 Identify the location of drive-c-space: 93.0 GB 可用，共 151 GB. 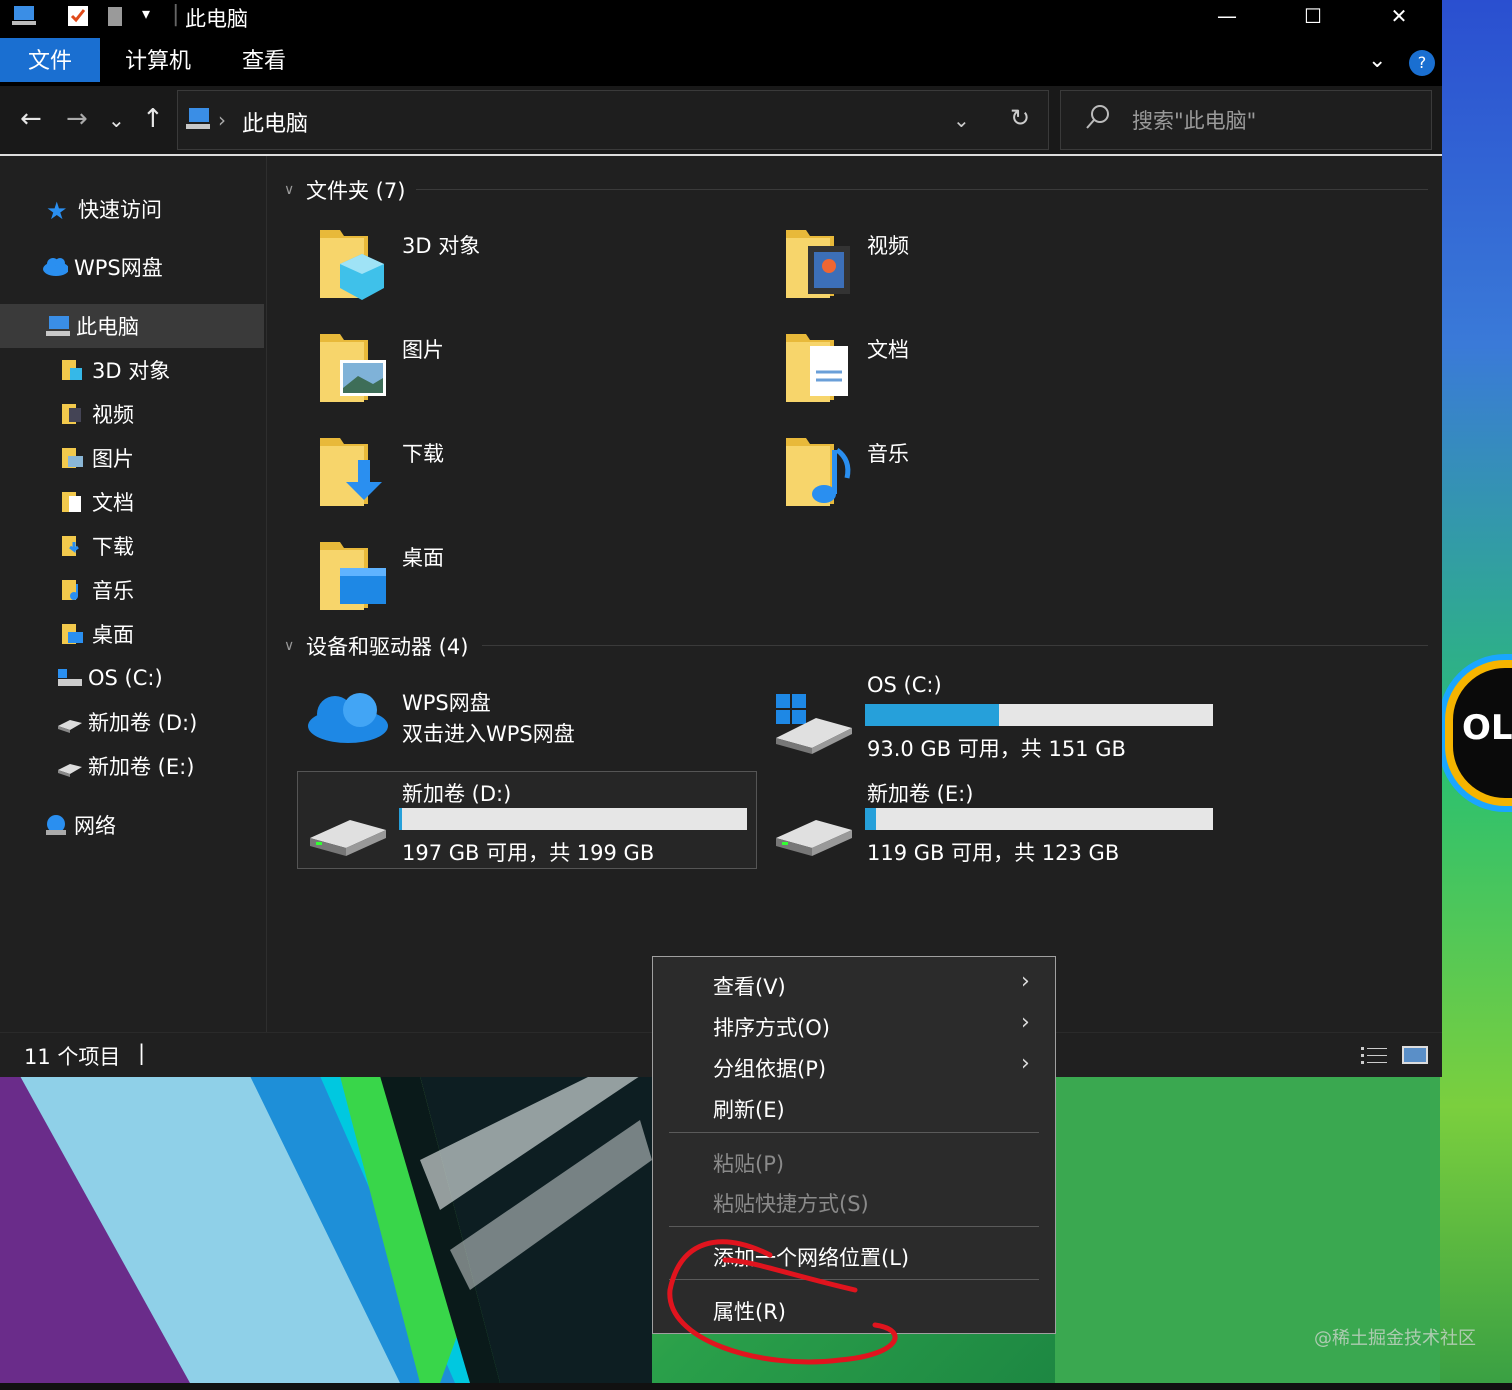
(996, 749).